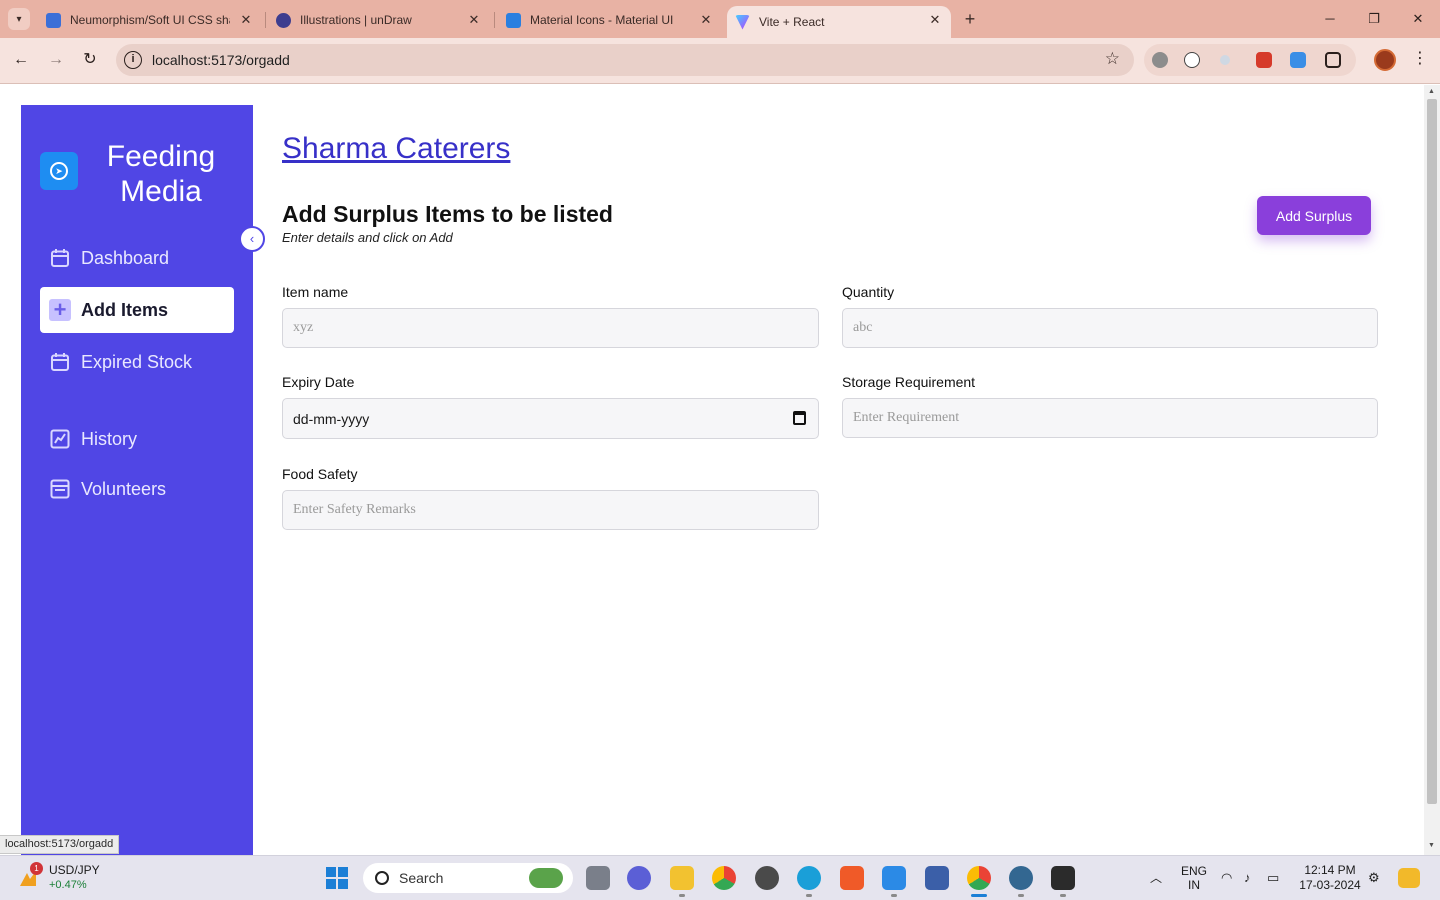 This screenshot has height=900, width=1440. What do you see at coordinates (550, 328) in the screenshot?
I see `item-name-input: xyz` at bounding box center [550, 328].